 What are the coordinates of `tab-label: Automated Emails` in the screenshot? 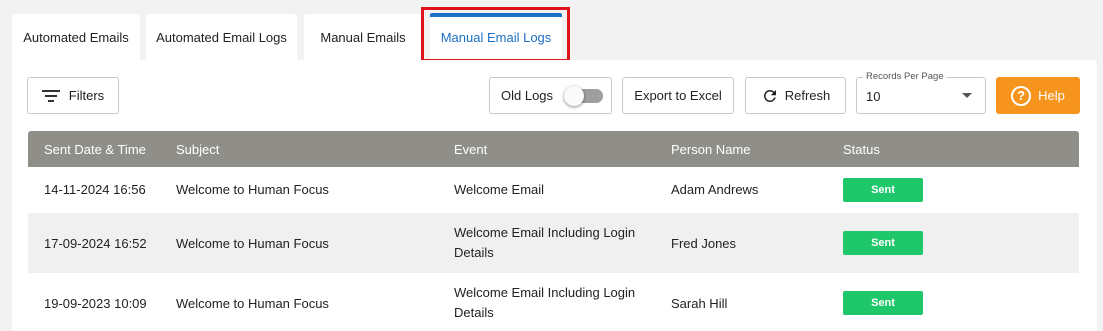 It's located at (76, 37).